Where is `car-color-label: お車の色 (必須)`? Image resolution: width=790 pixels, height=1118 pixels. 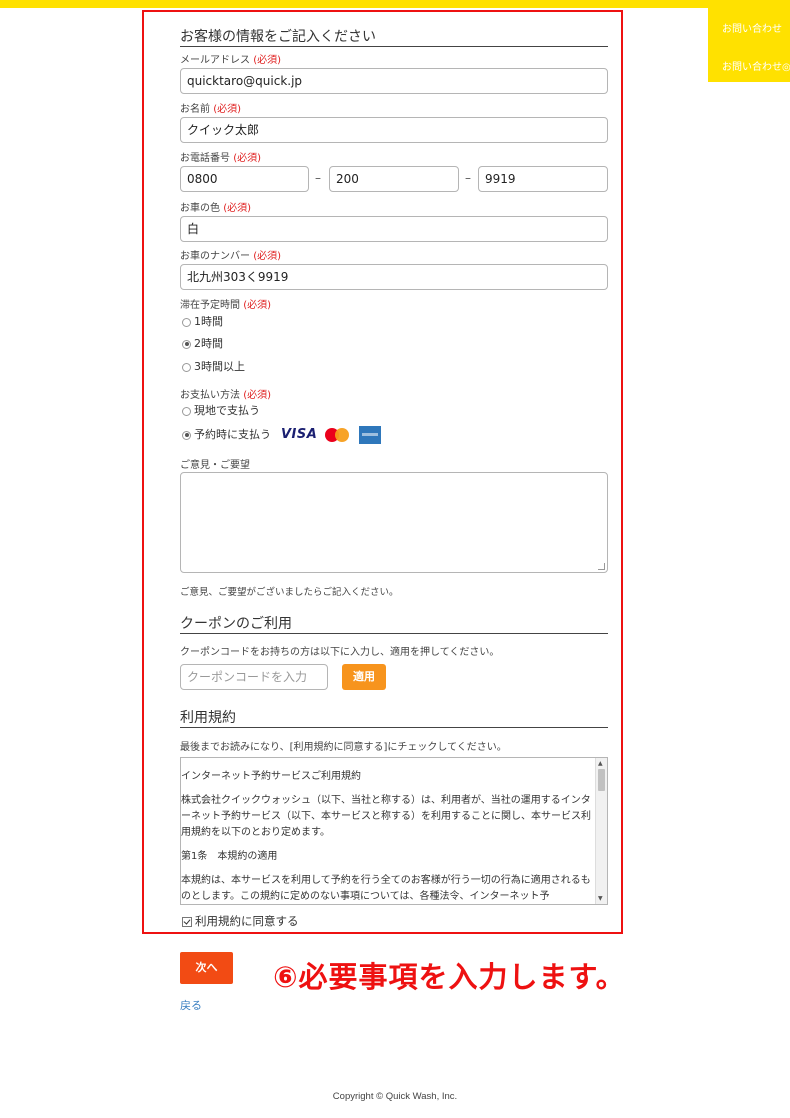
car-color-label: お車の色 (必須) is located at coordinates (215, 208).